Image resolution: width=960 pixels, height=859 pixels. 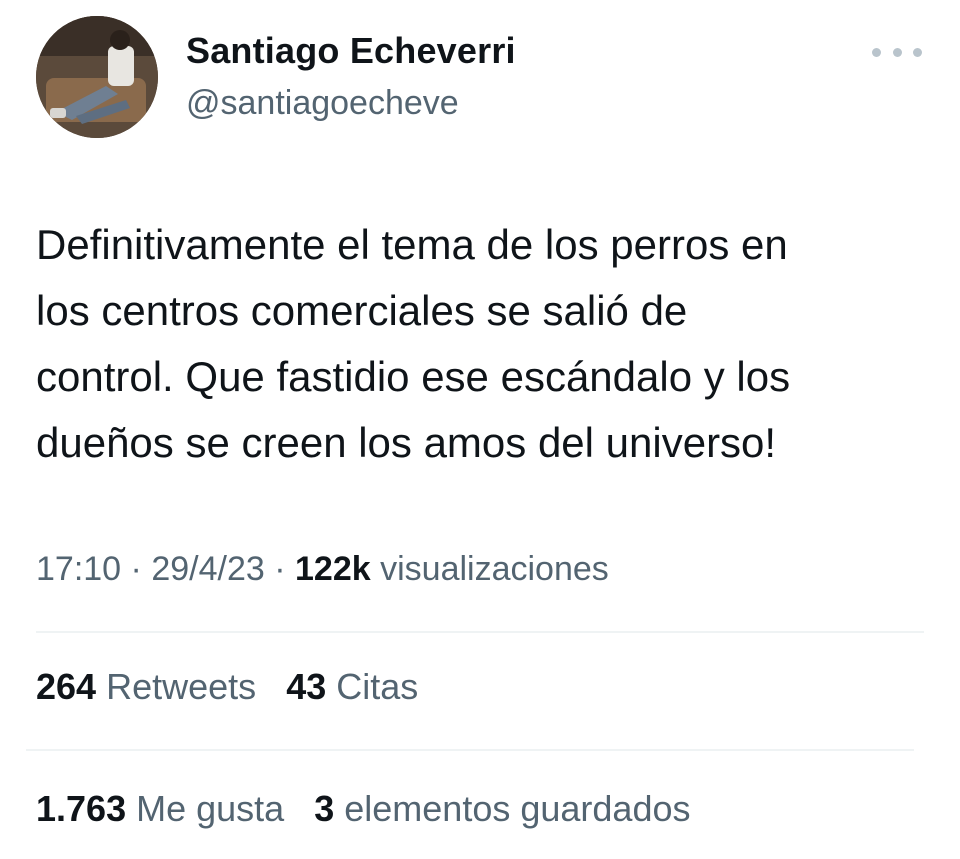 I want to click on more-options-icon, so click(x=897, y=52).